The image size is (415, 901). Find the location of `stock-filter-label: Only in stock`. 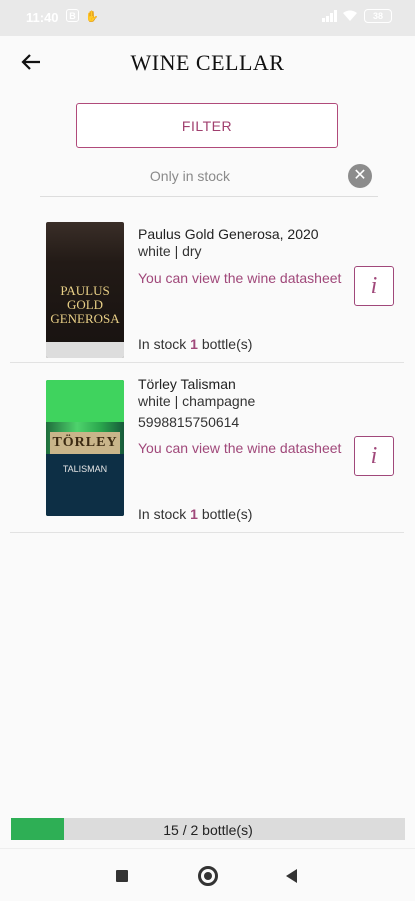

stock-filter-label: Only in stock is located at coordinates (190, 176).